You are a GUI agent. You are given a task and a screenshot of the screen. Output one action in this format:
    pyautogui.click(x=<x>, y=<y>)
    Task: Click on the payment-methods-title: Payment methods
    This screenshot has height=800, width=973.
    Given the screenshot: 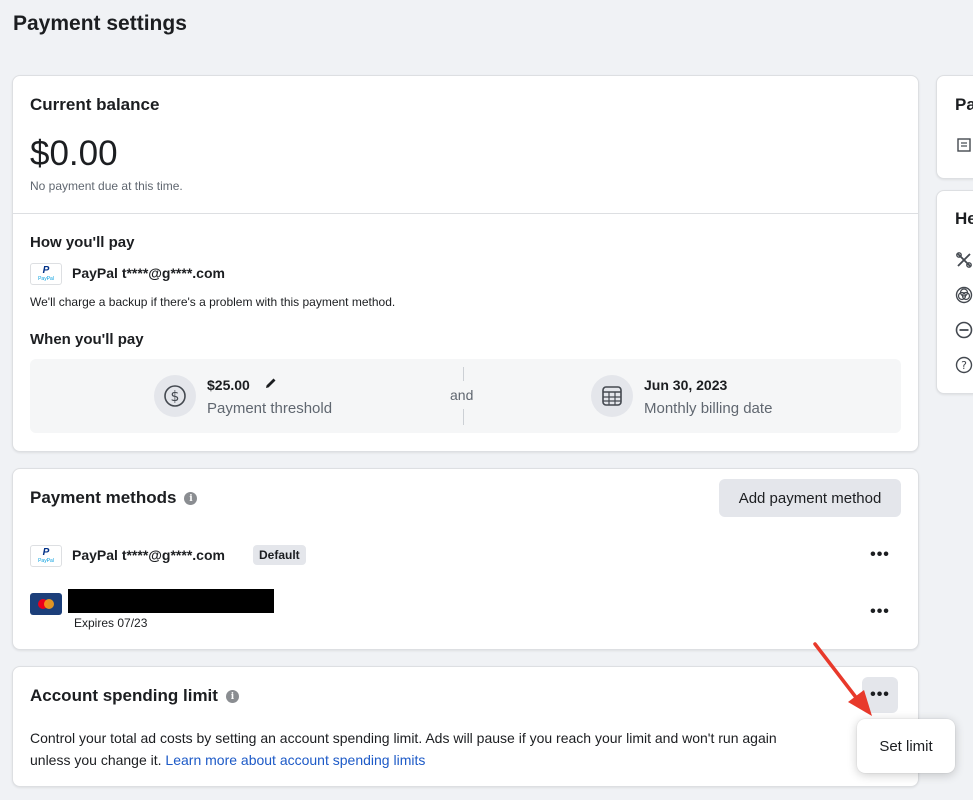 What is the action you would take?
    pyautogui.click(x=103, y=497)
    